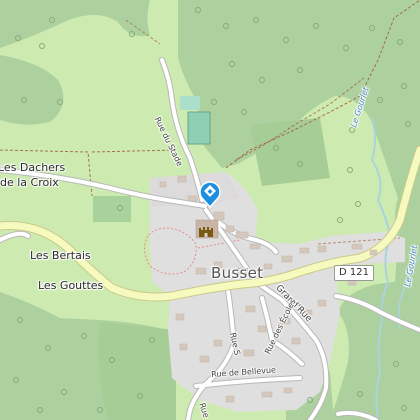  What do you see at coordinates (237, 273) in the screenshot?
I see `place-label-busset: Busset` at bounding box center [237, 273].